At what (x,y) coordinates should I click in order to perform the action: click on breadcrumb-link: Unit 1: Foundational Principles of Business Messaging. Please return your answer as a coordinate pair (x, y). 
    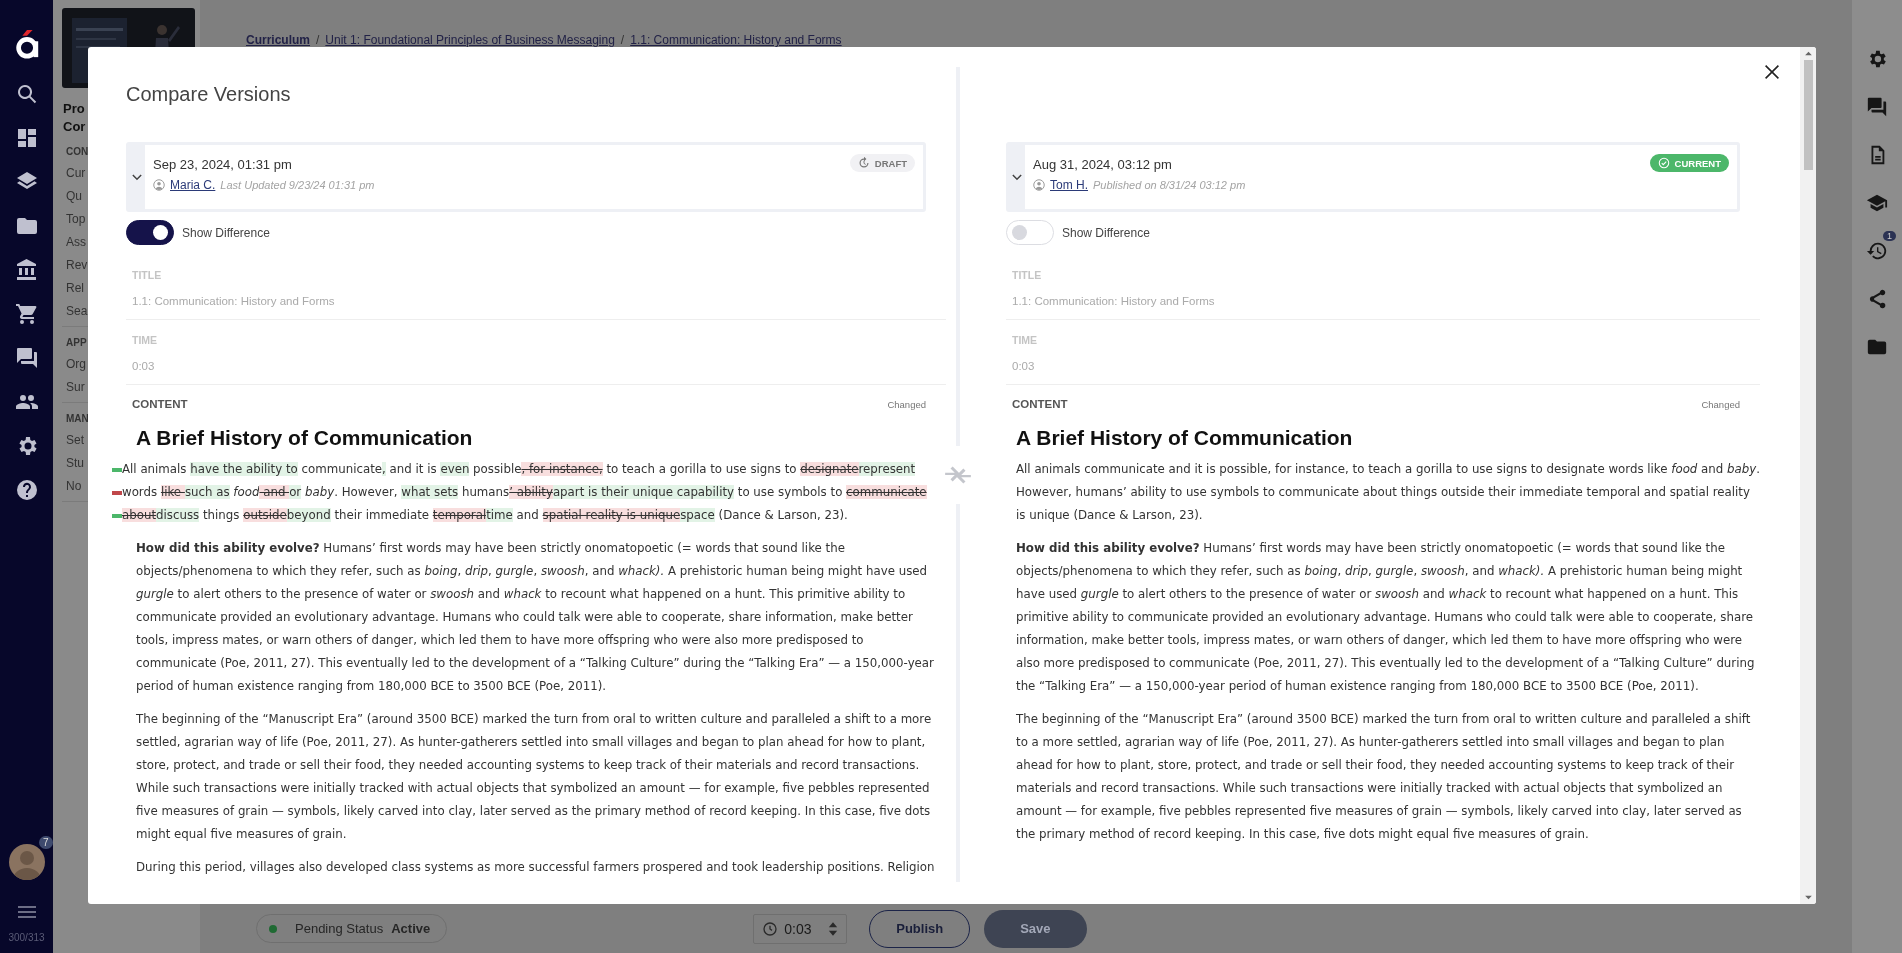
    Looking at the image, I should click on (470, 40).